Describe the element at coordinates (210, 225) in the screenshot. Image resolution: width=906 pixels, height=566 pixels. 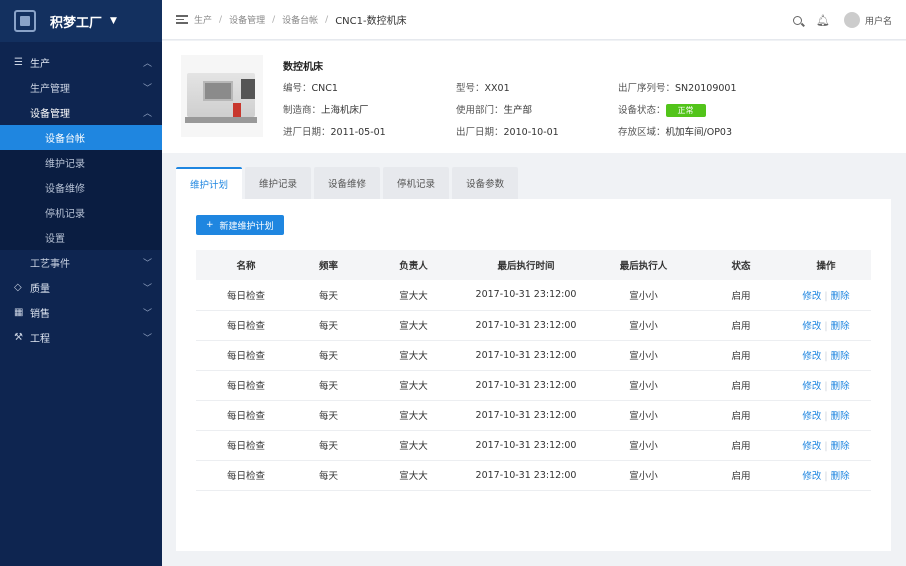
I see `plus-icon: +` at that location.